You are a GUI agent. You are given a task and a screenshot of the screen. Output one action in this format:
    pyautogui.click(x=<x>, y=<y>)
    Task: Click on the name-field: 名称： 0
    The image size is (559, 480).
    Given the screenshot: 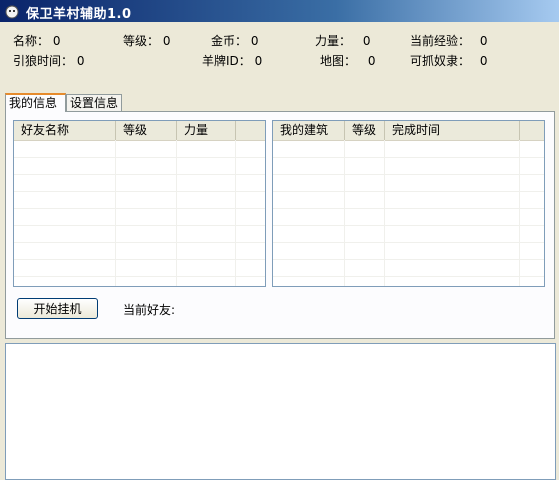 What is the action you would take?
    pyautogui.click(x=36, y=40)
    